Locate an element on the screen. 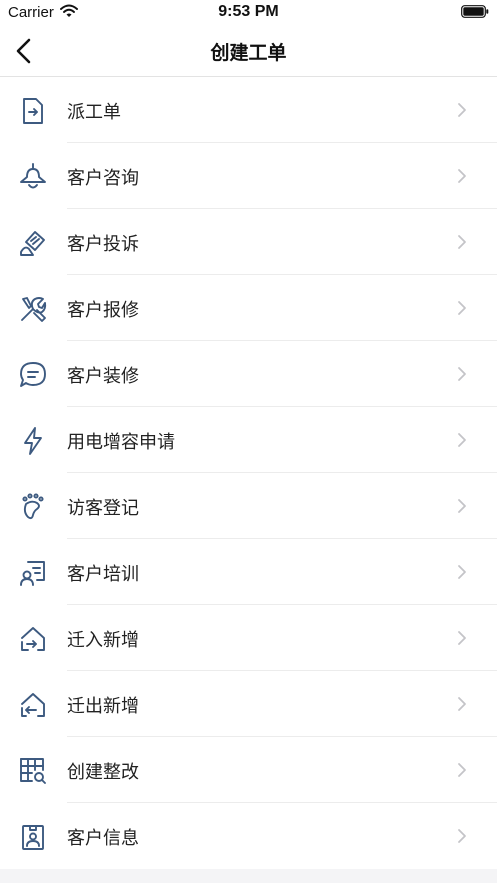 The image size is (497, 883). status-time: 9:53 PM is located at coordinates (248, 11).